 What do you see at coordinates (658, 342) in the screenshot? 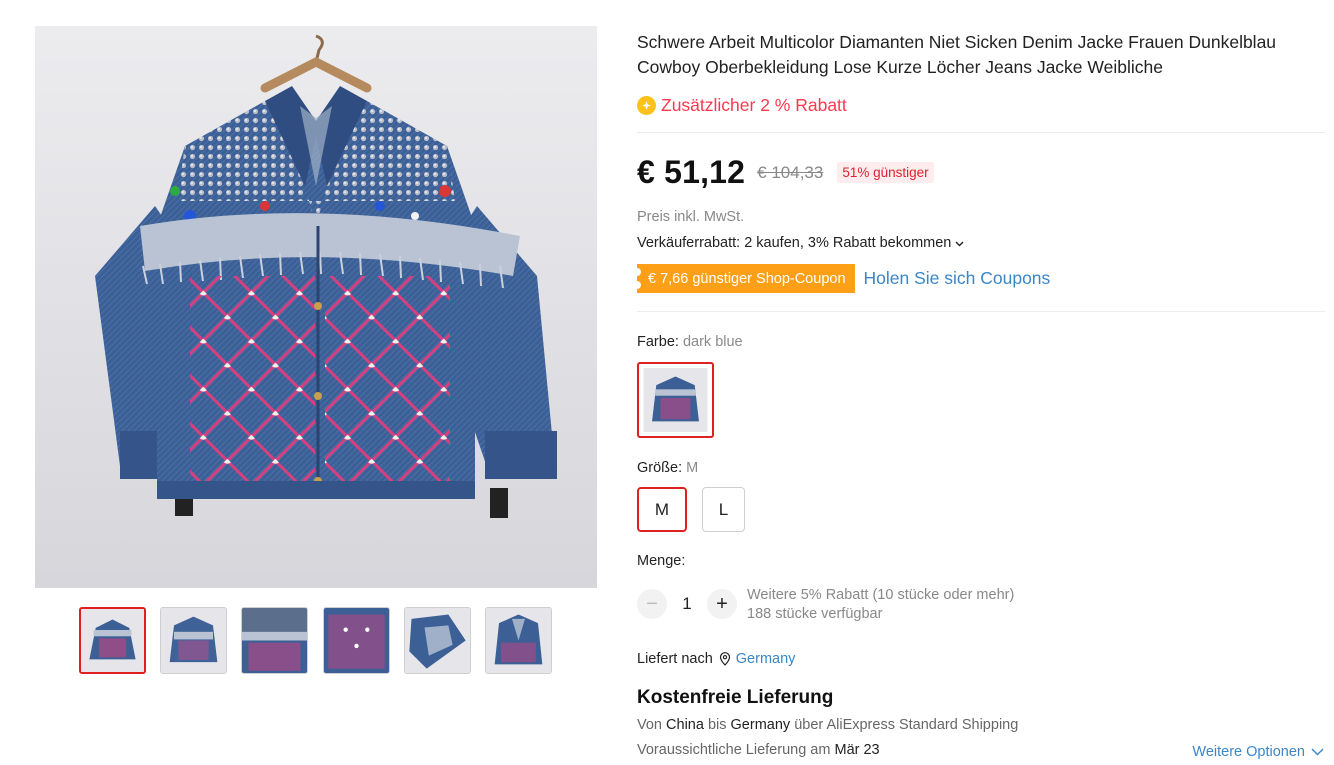
I see `color-label: Farbe:` at bounding box center [658, 342].